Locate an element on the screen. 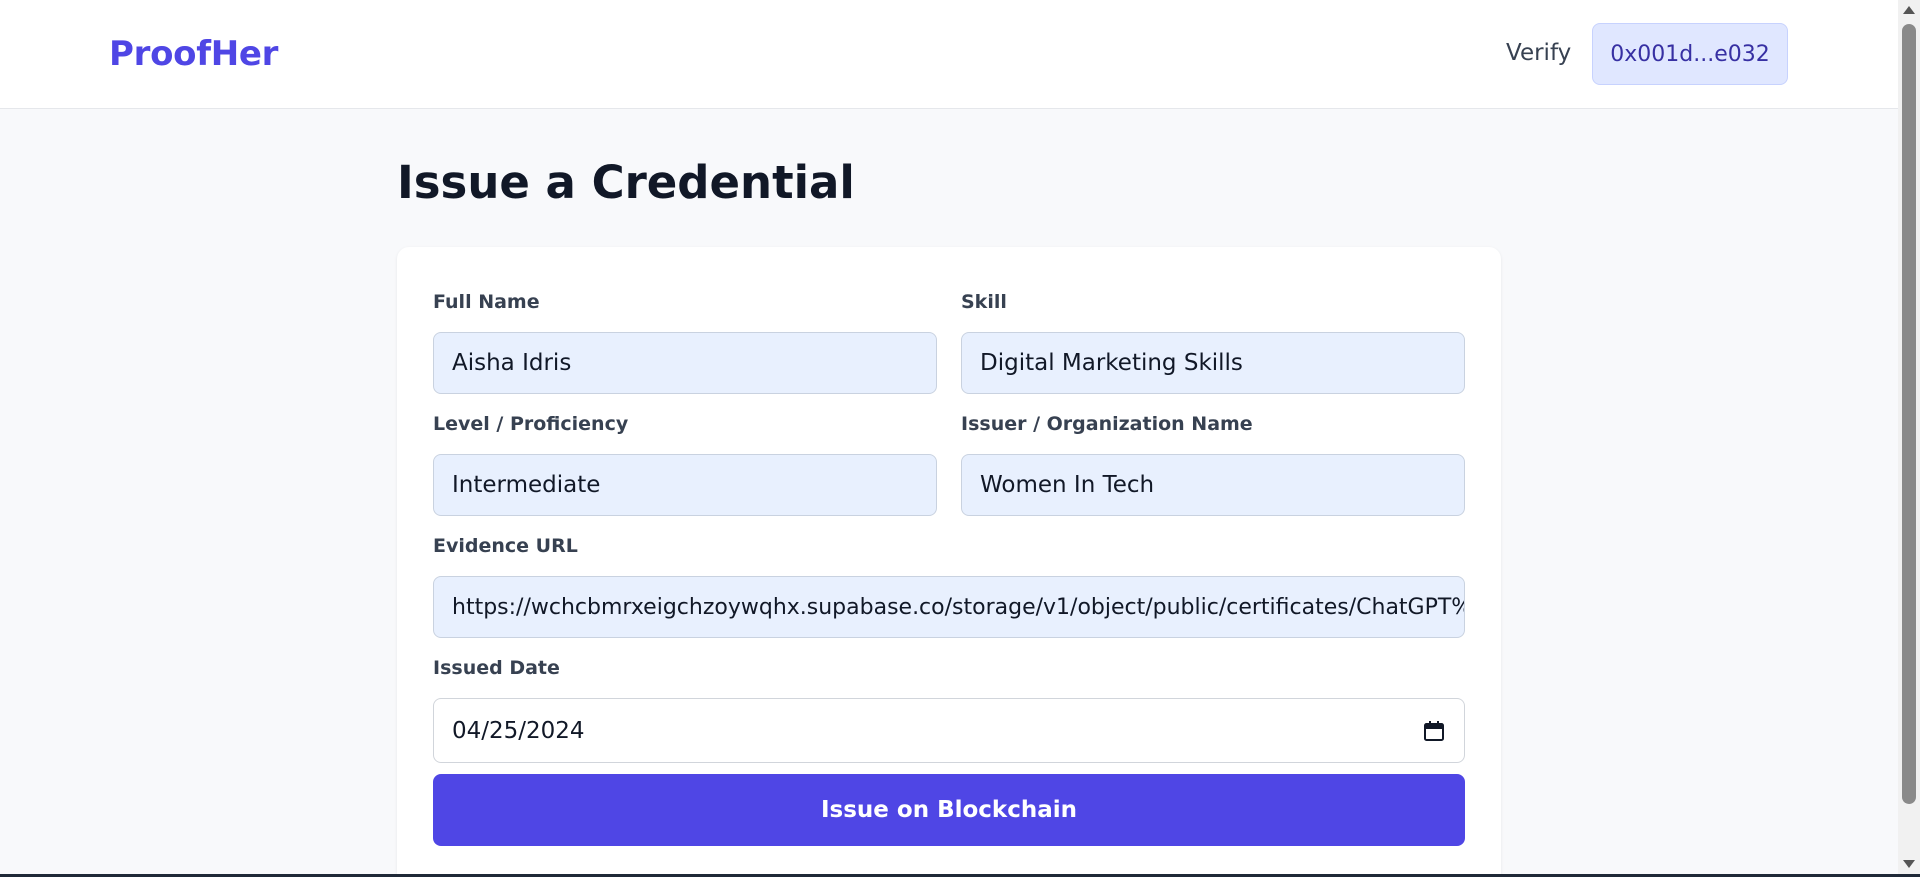 The width and height of the screenshot is (1920, 877). full-name-field-group: Full Name is located at coordinates (685, 341).